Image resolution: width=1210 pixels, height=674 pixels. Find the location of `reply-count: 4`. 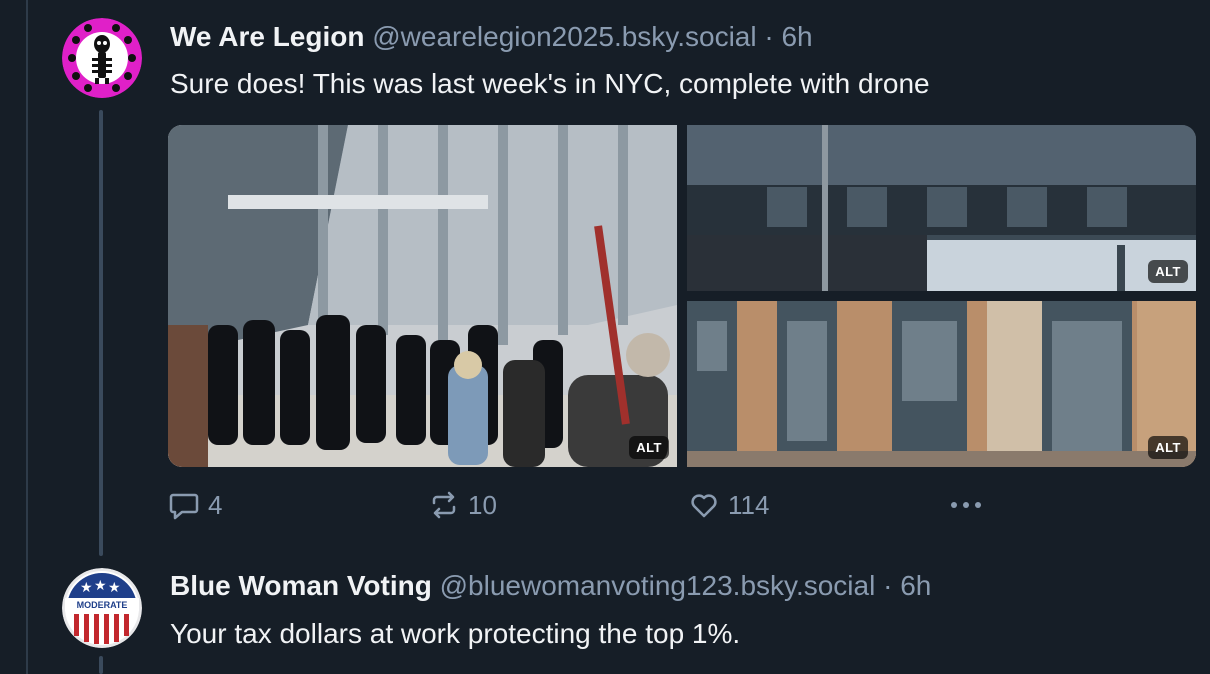

reply-count: 4 is located at coordinates (215, 504).